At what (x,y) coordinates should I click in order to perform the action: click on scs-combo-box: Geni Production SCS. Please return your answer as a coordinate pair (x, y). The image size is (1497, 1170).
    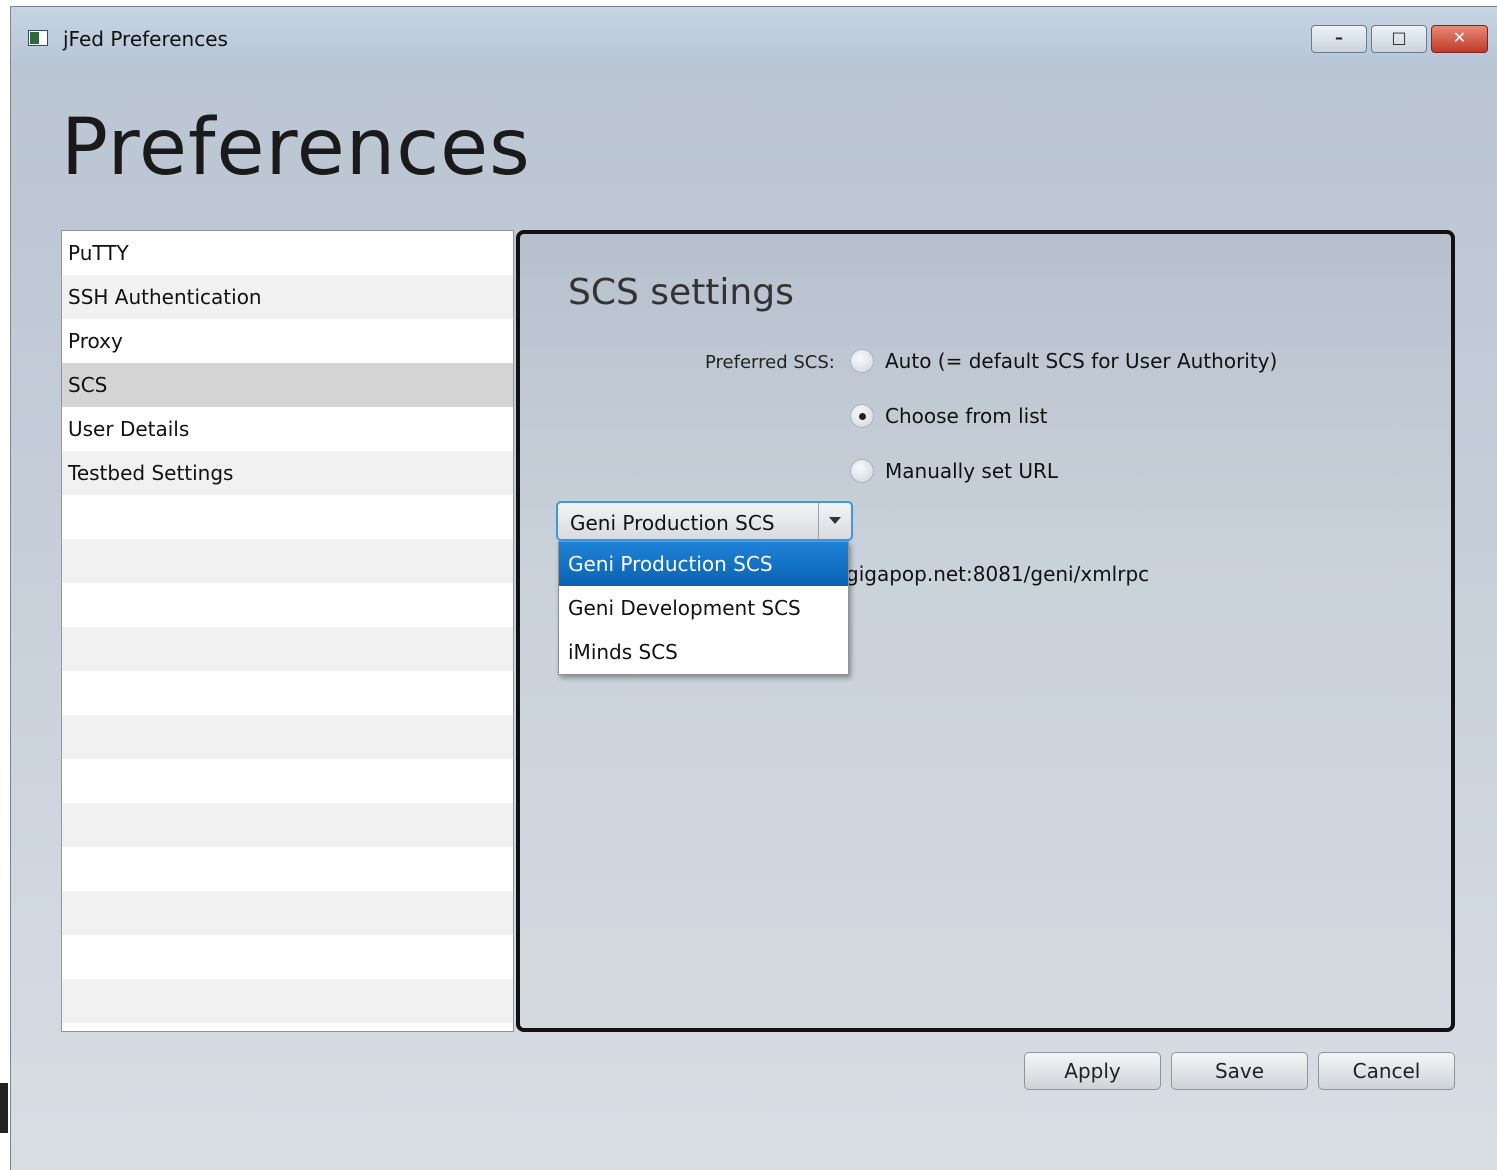
    Looking at the image, I should click on (704, 521).